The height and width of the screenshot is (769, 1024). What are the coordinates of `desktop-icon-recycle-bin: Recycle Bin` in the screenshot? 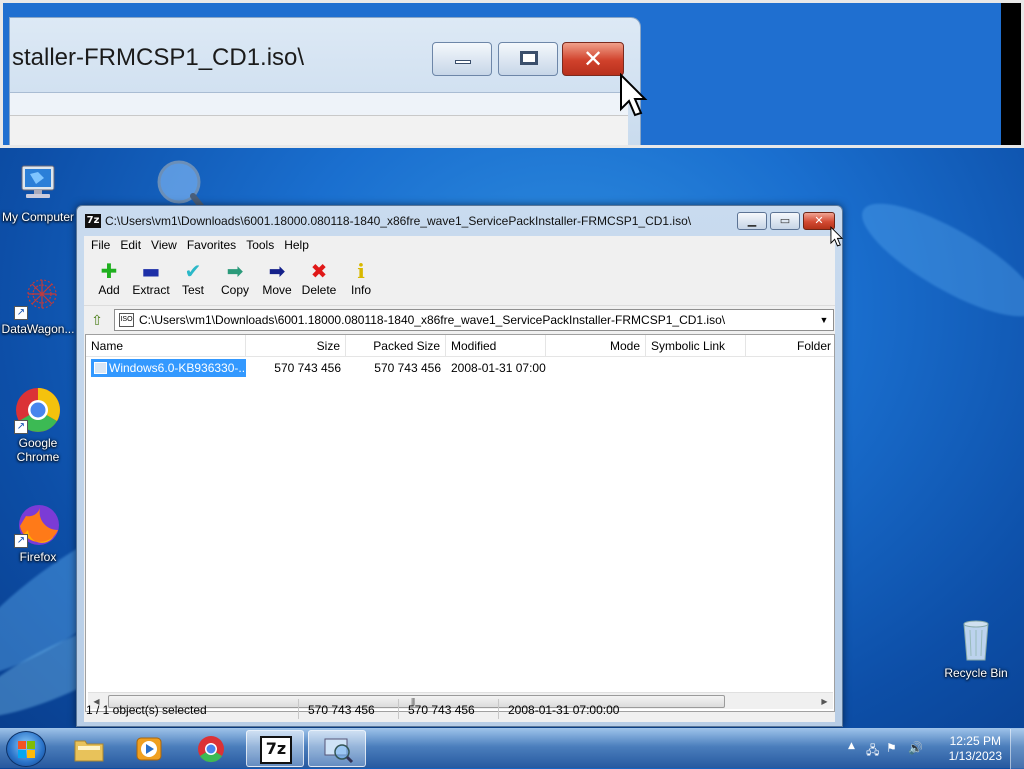 It's located at (976, 648).